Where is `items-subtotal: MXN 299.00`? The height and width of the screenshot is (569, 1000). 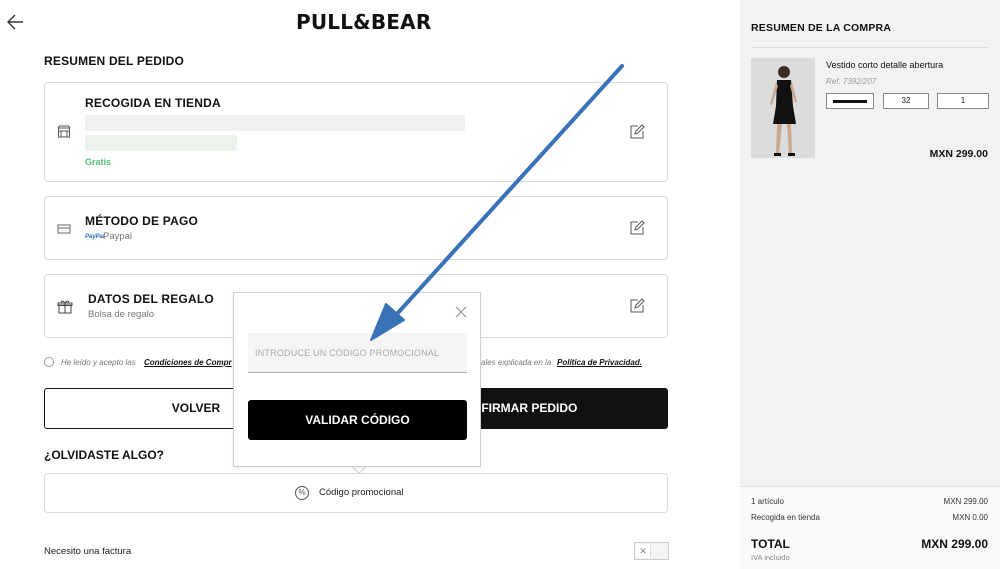 items-subtotal: MXN 299.00 is located at coordinates (965, 501).